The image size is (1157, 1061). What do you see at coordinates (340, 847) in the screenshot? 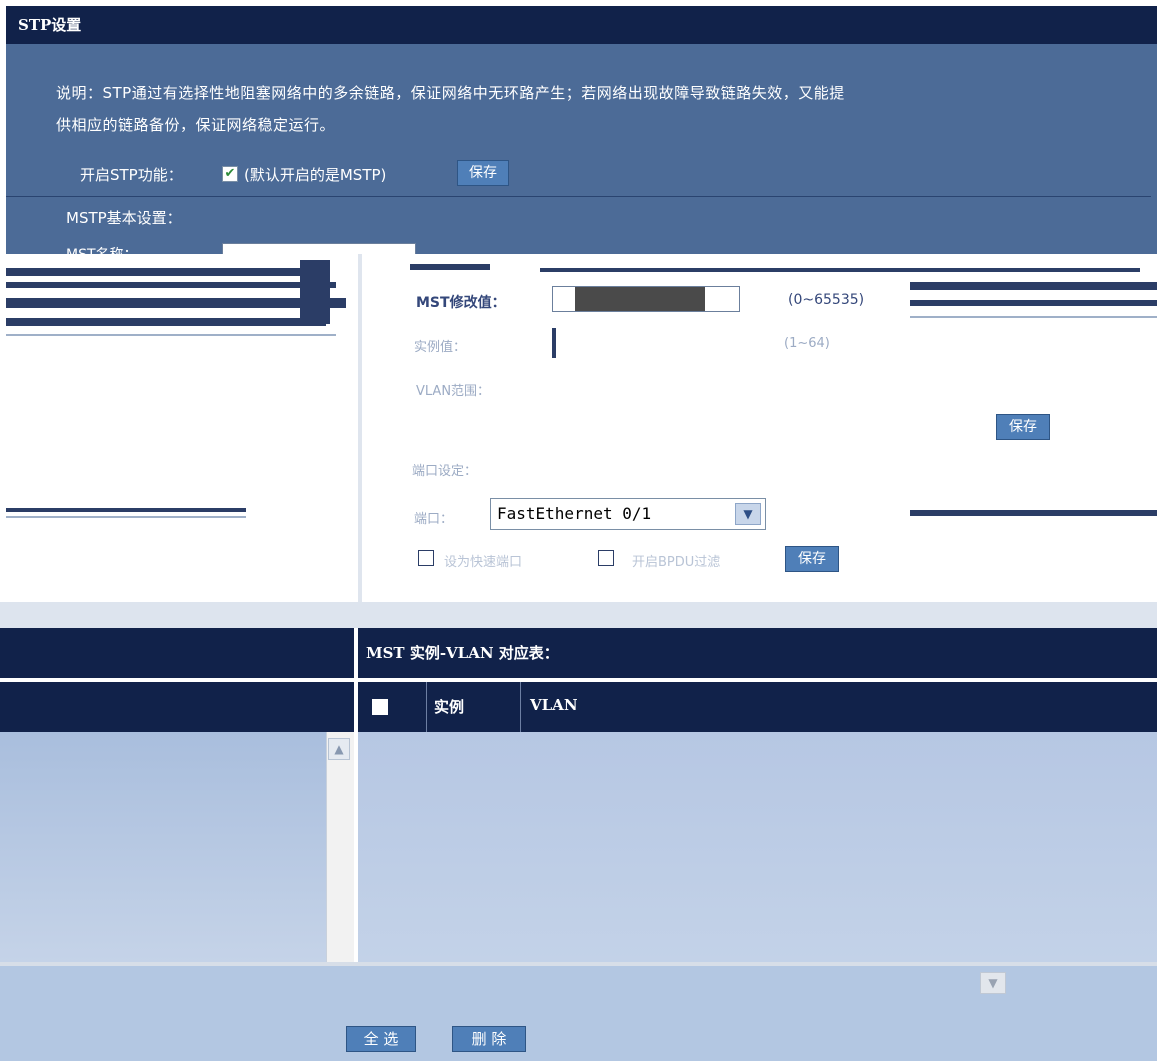
I see `vertical-scrollbar` at bounding box center [340, 847].